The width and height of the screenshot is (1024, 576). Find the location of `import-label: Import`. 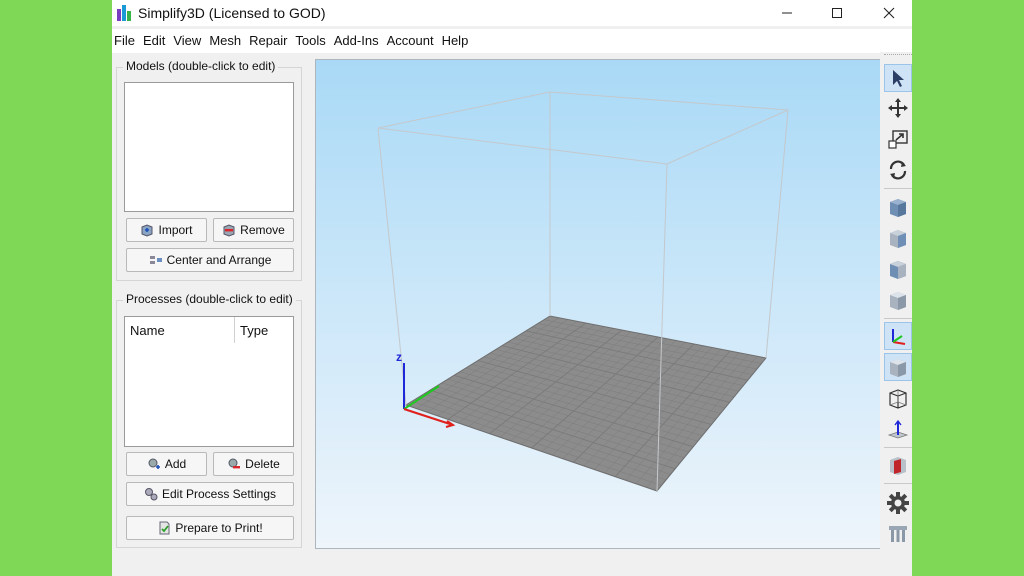

import-label: Import is located at coordinates (175, 230).